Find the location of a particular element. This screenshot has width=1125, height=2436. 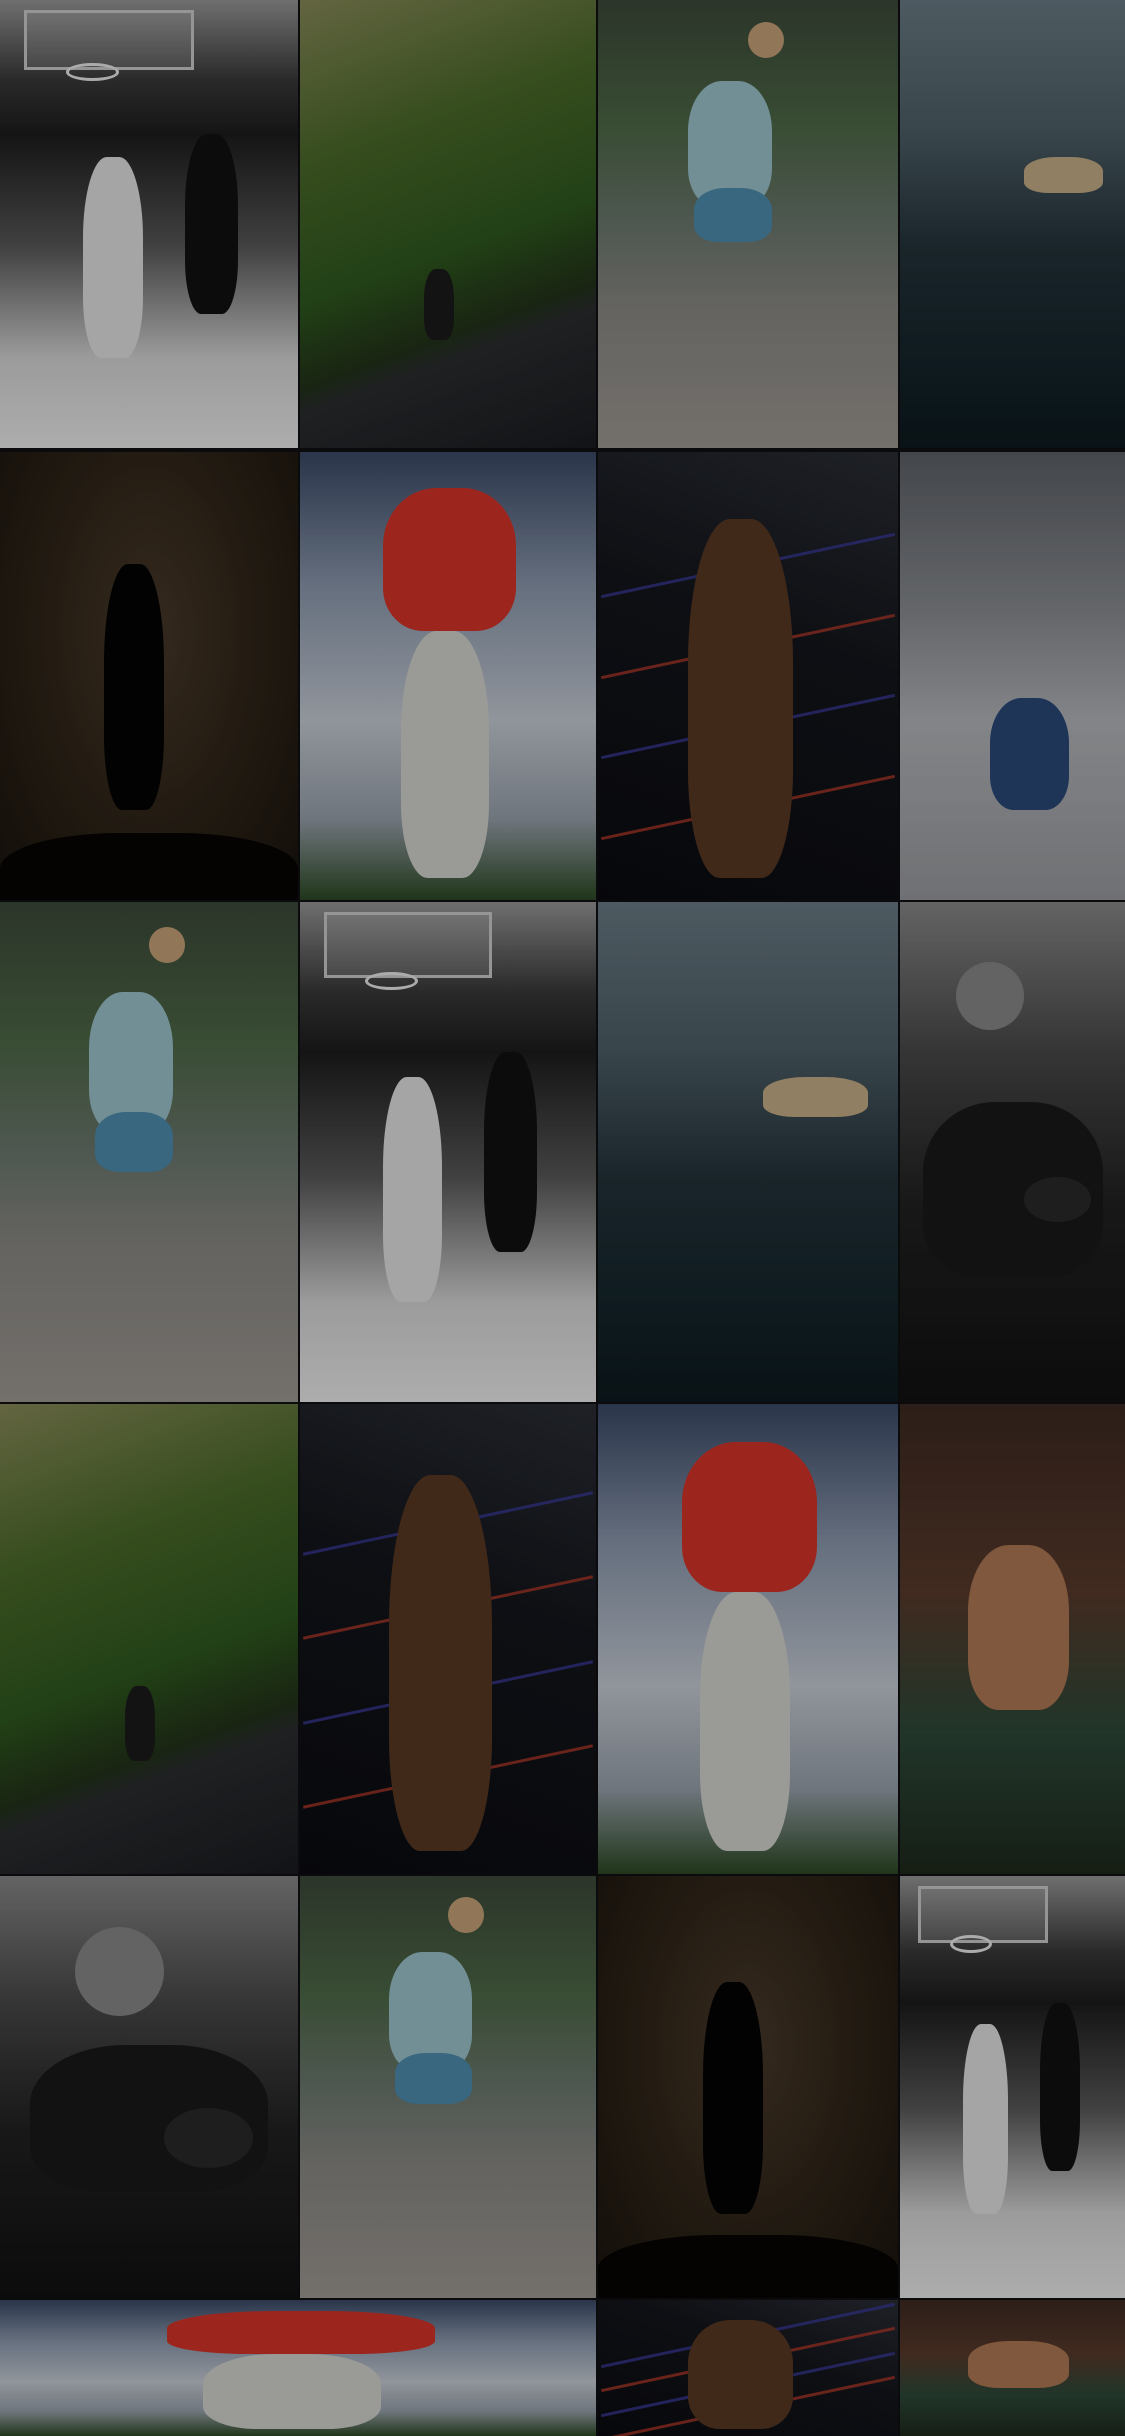

snowboarder is located at coordinates (1029, 754).